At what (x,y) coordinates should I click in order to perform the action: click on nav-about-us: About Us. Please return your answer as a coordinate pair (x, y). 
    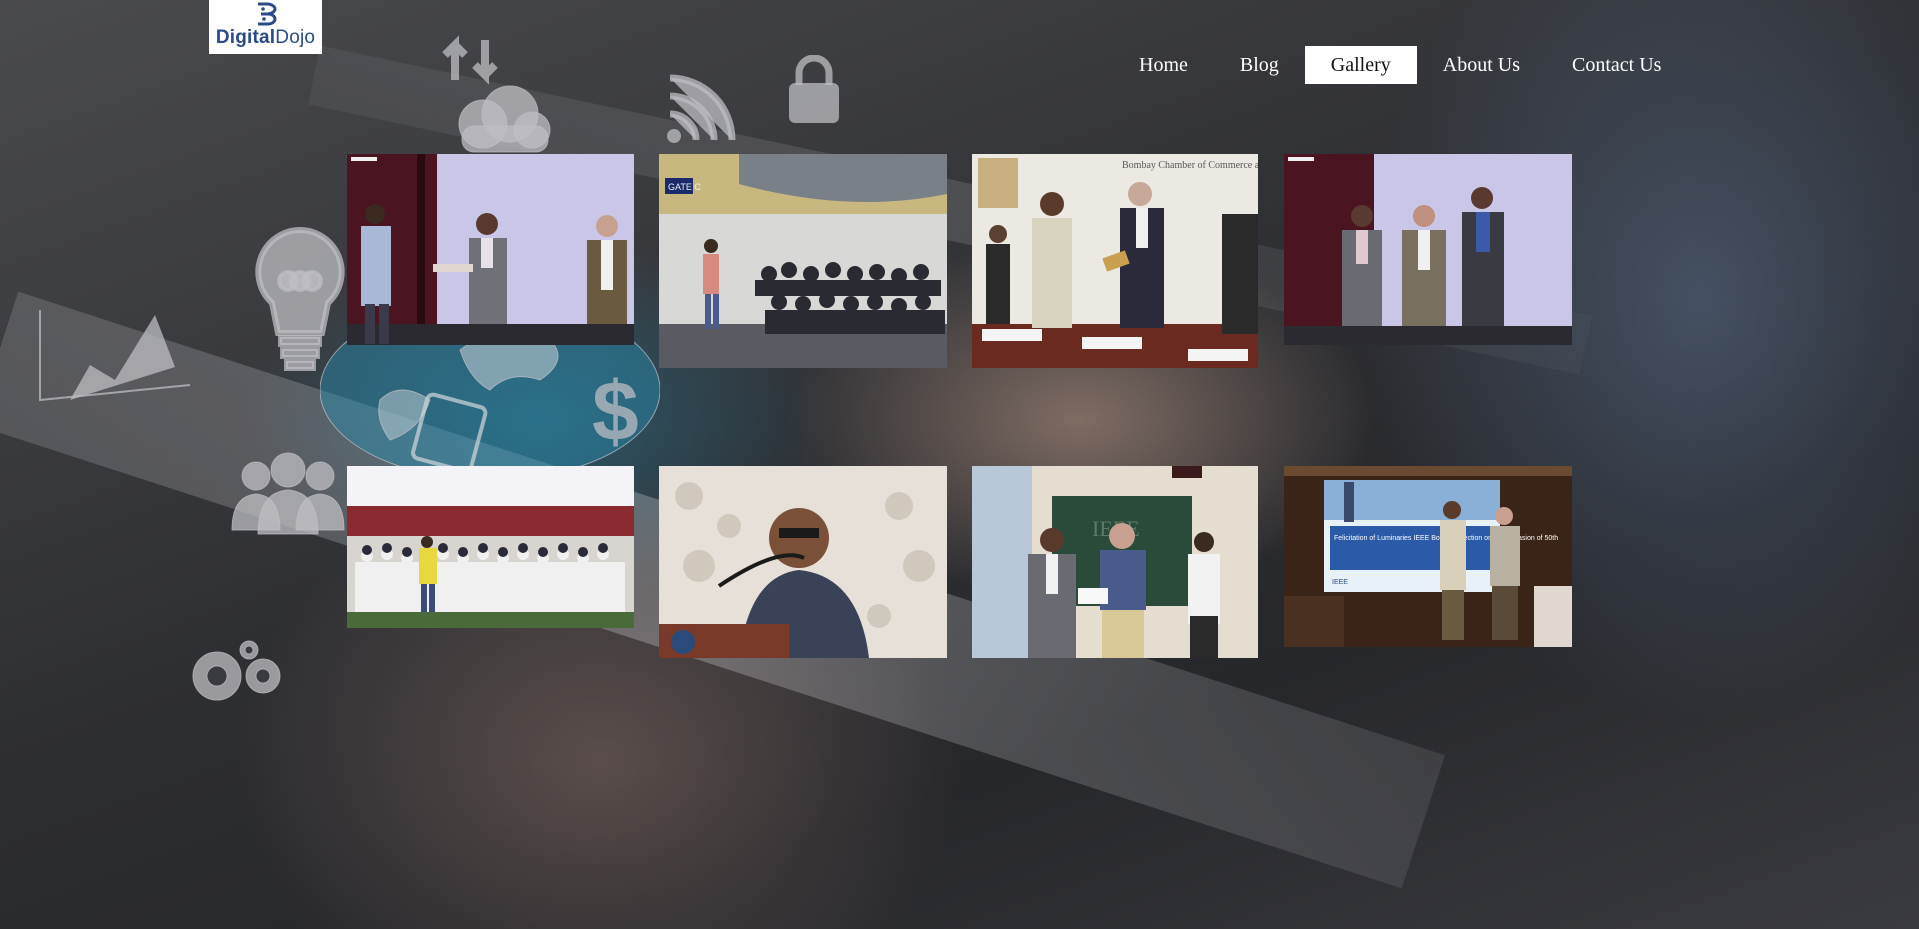
    Looking at the image, I should click on (1481, 65).